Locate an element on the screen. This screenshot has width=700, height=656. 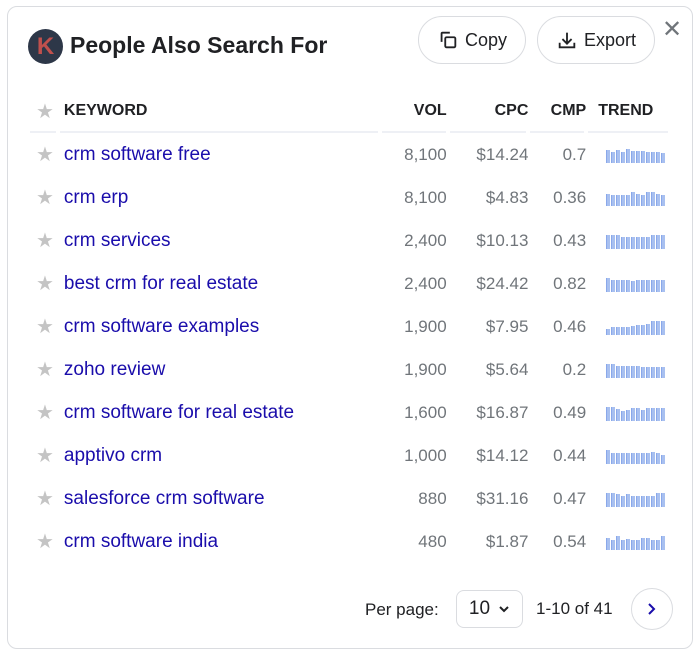
keyword-link: best crm for real estate is located at coordinates (219, 284).